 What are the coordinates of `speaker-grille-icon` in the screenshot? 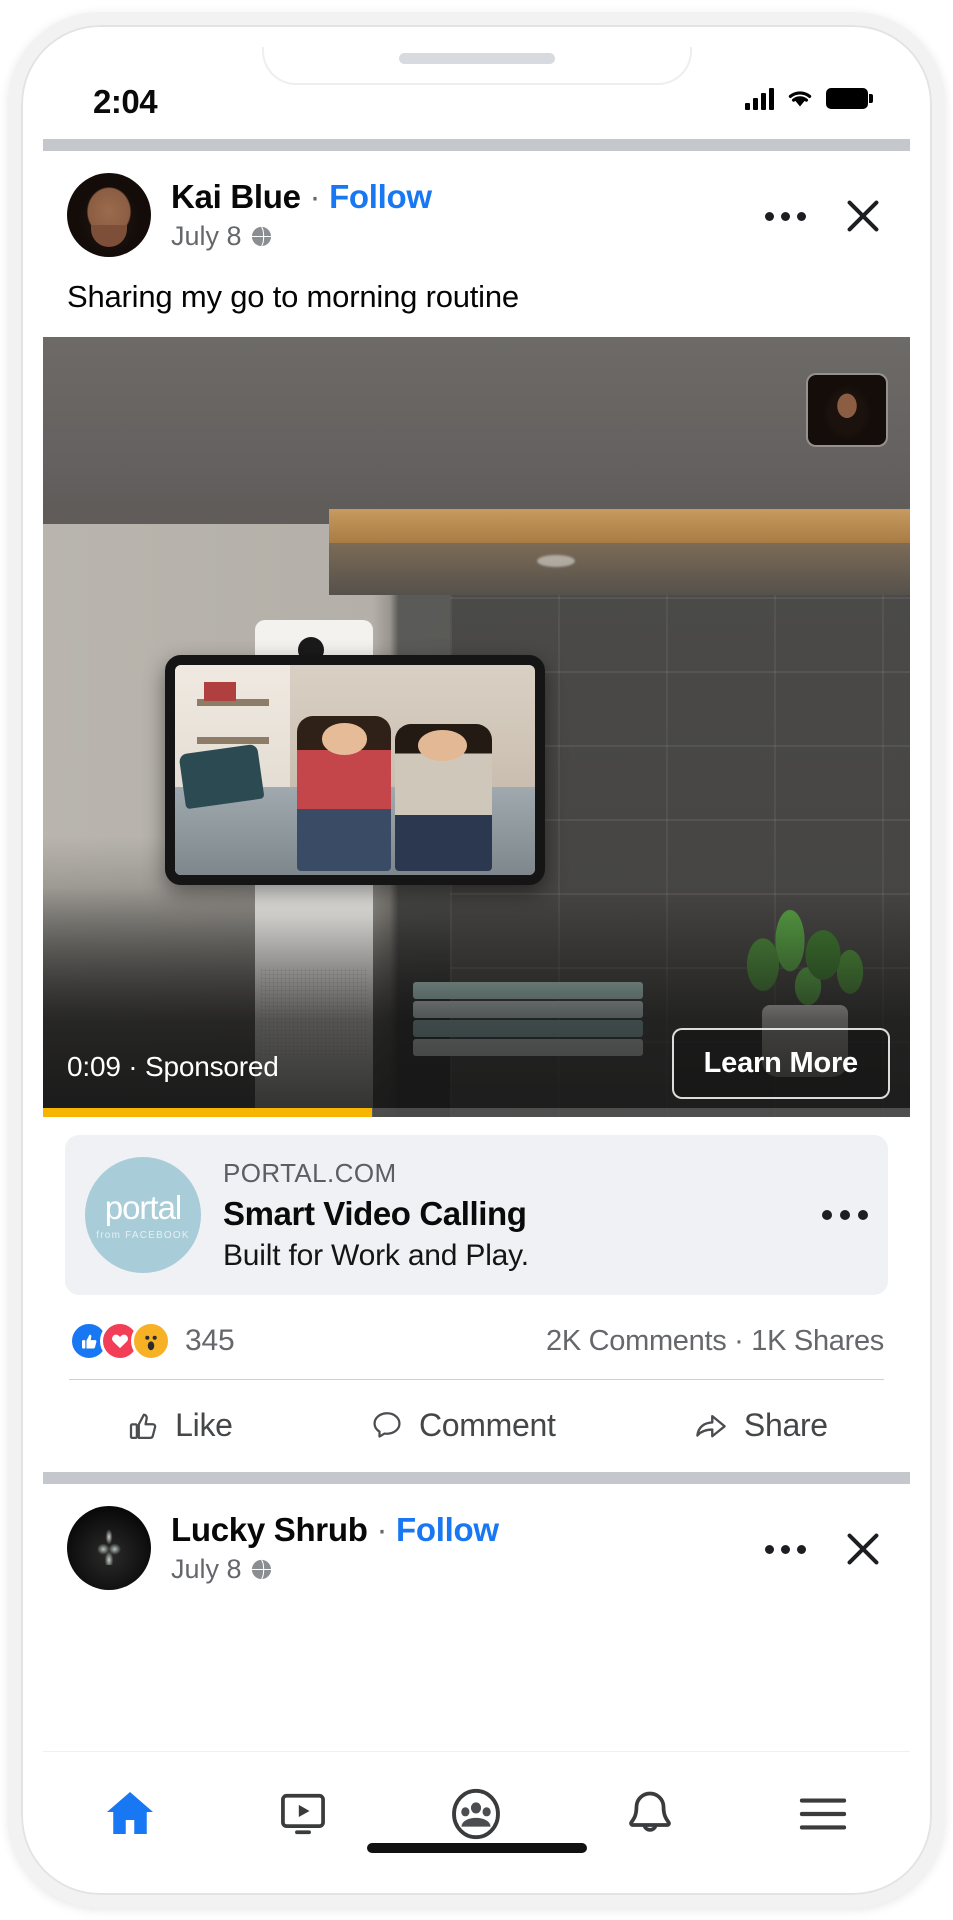 It's located at (476, 58).